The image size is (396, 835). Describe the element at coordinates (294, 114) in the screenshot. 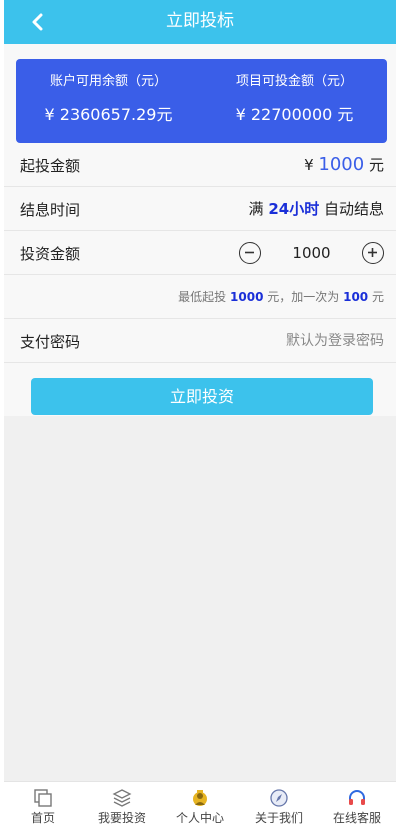

I see `project-available-value: ¥ 22700000 元` at that location.